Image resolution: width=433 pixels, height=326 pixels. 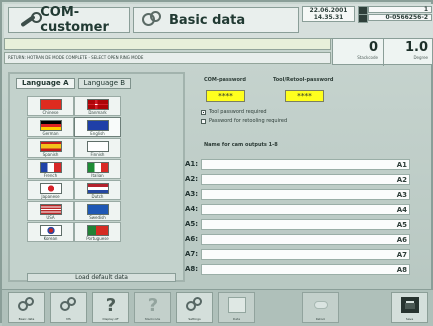 What do you see at coordinates (68, 319) in the screenshot?
I see `button-label: MS` at bounding box center [68, 319].